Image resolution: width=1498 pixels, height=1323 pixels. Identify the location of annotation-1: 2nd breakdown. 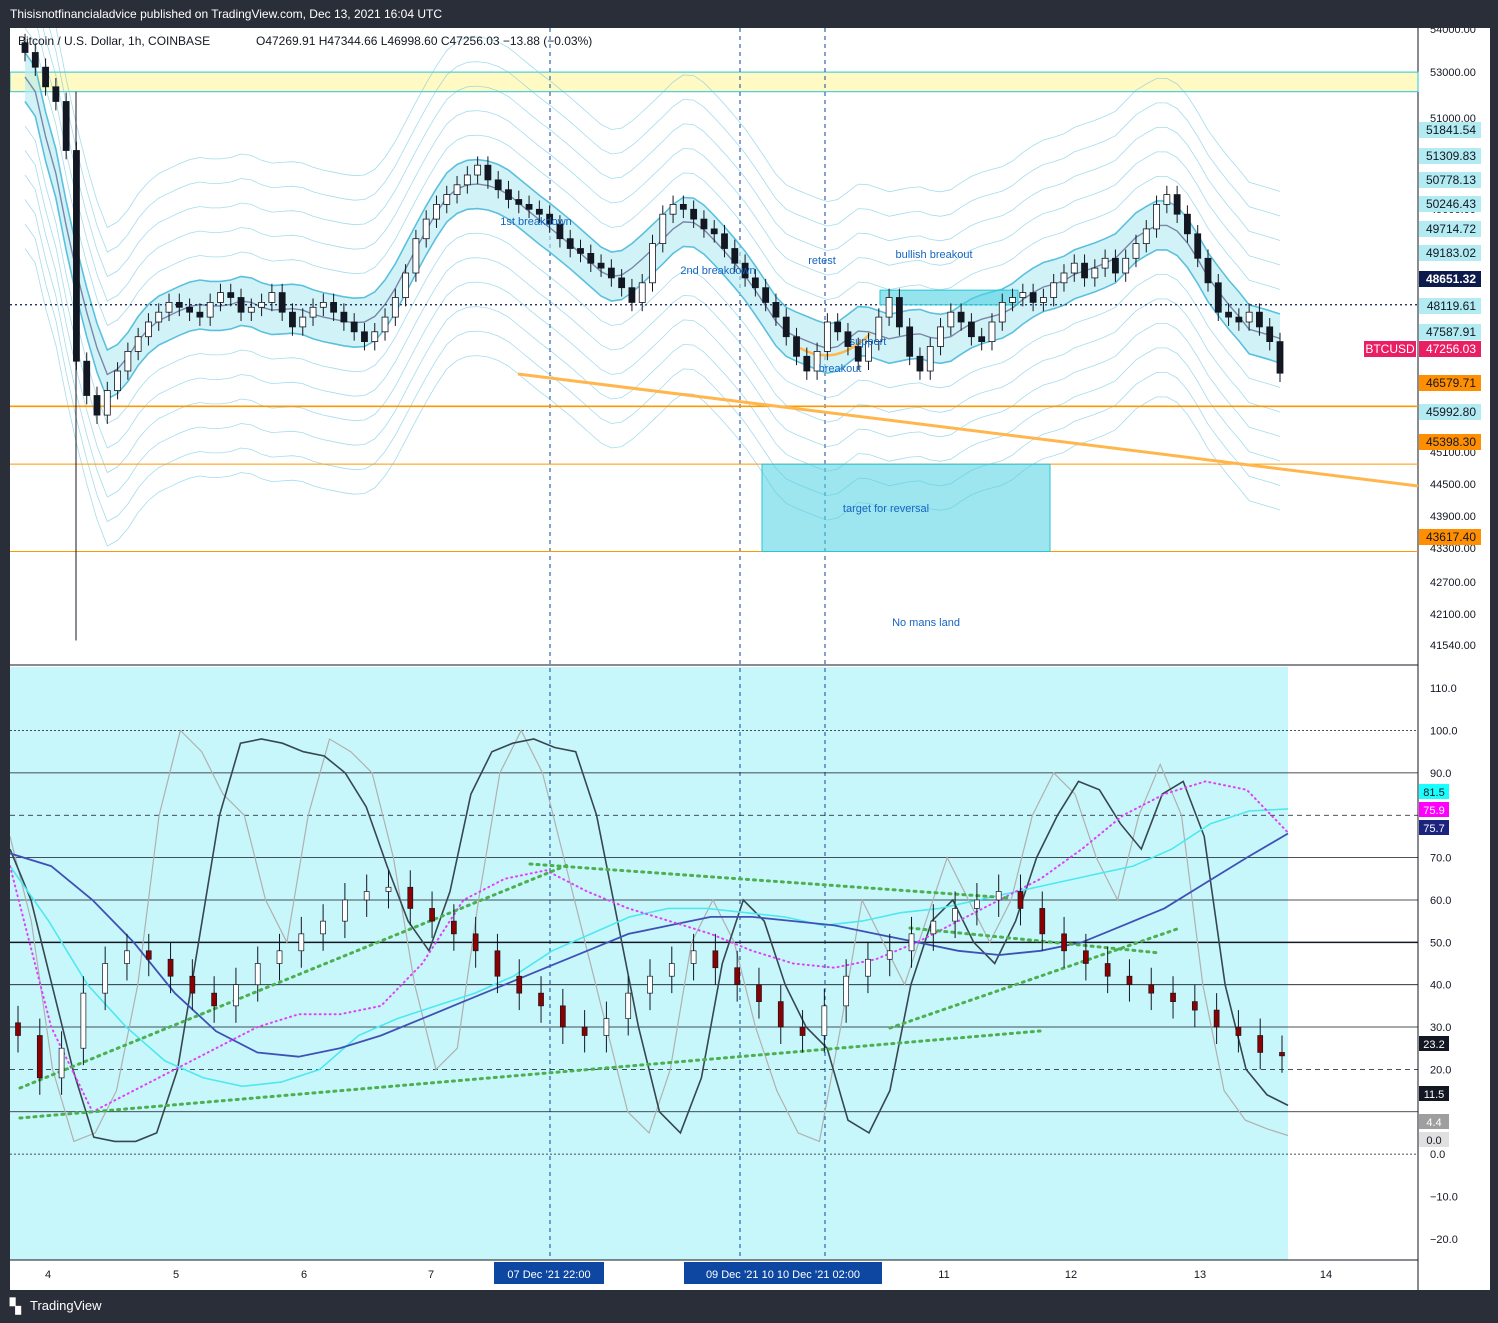
(717, 271).